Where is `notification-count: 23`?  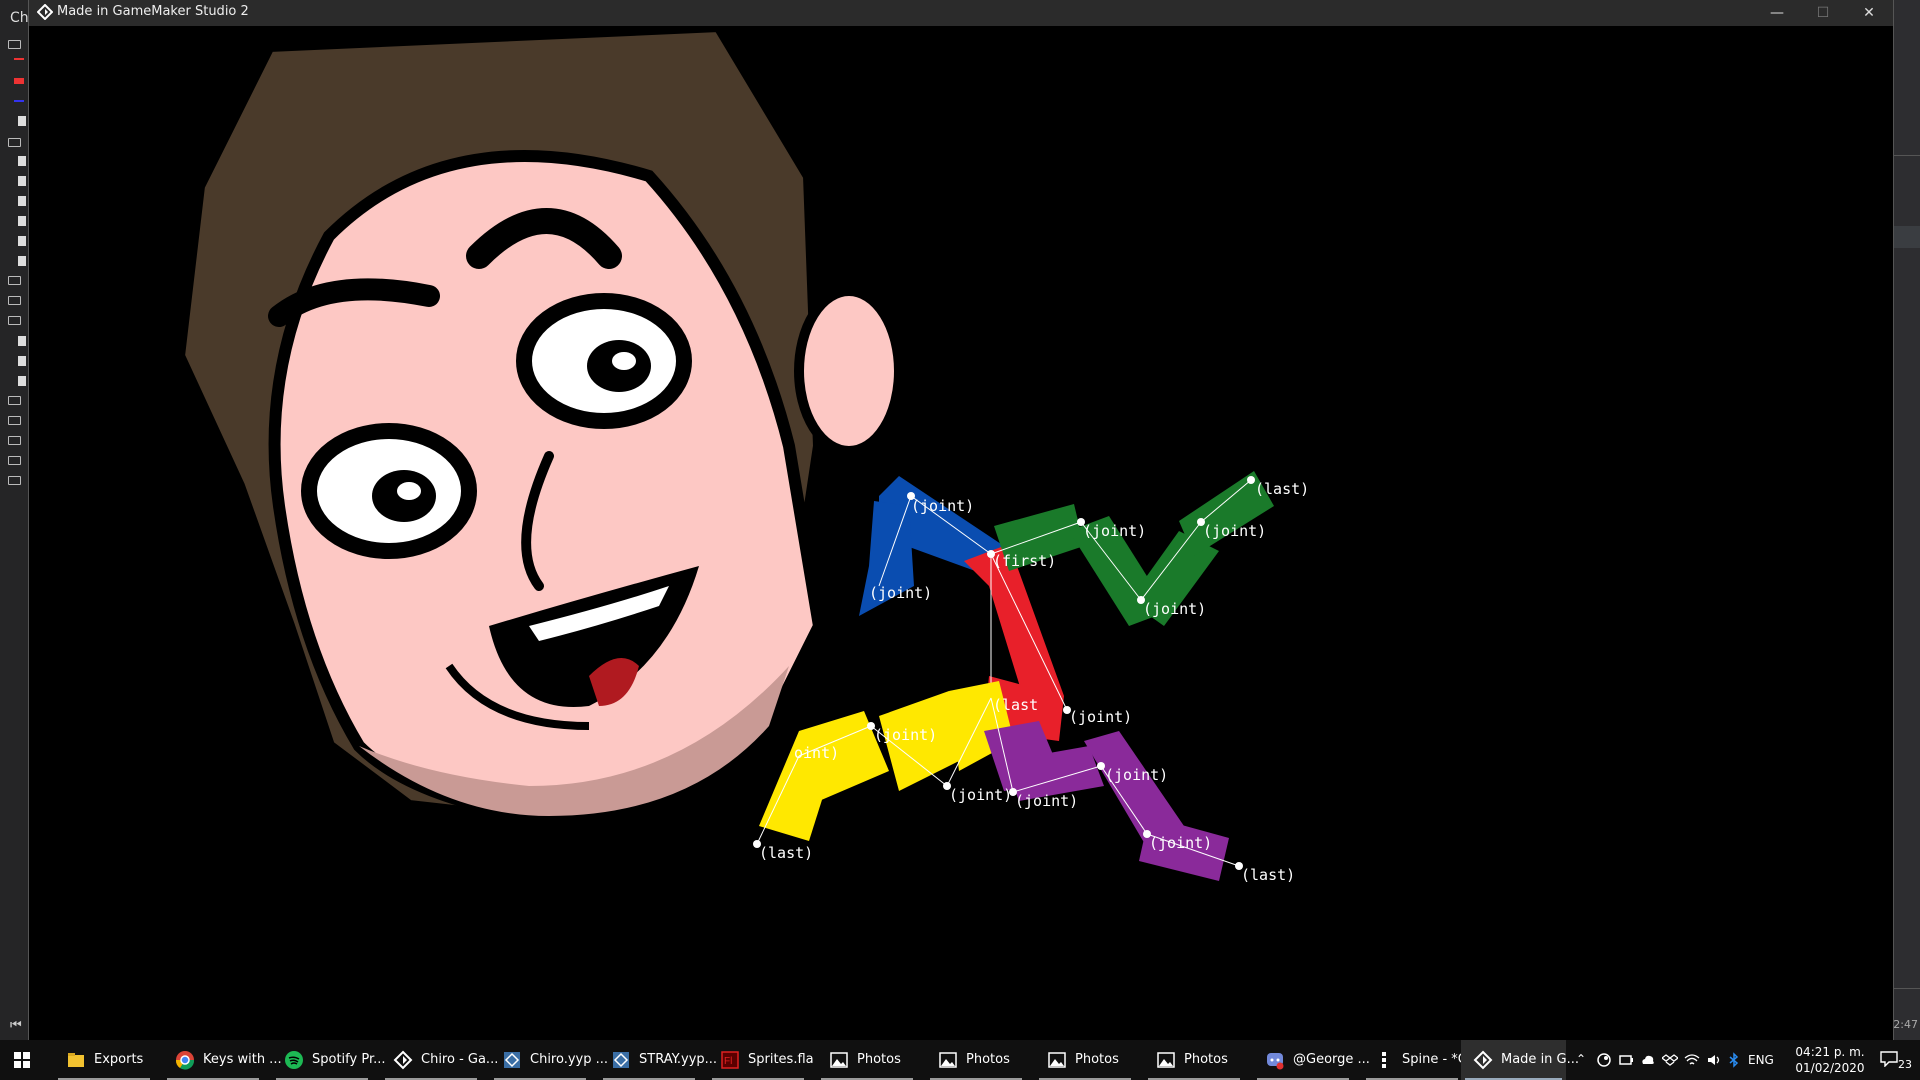 notification-count: 23 is located at coordinates (1905, 1064).